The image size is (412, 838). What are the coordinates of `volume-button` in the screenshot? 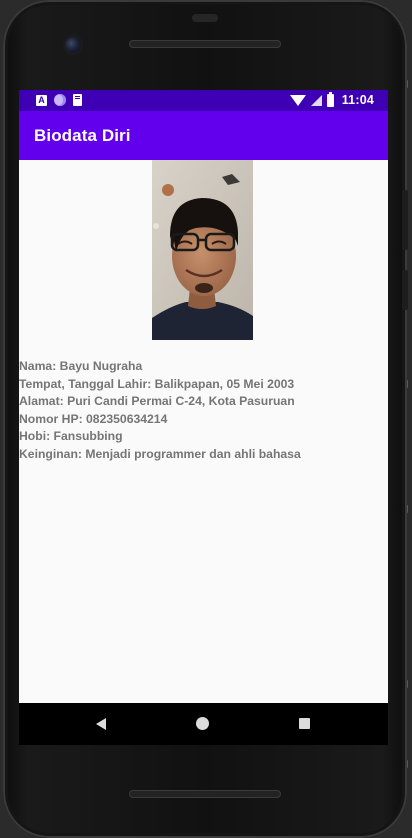 It's located at (405, 220).